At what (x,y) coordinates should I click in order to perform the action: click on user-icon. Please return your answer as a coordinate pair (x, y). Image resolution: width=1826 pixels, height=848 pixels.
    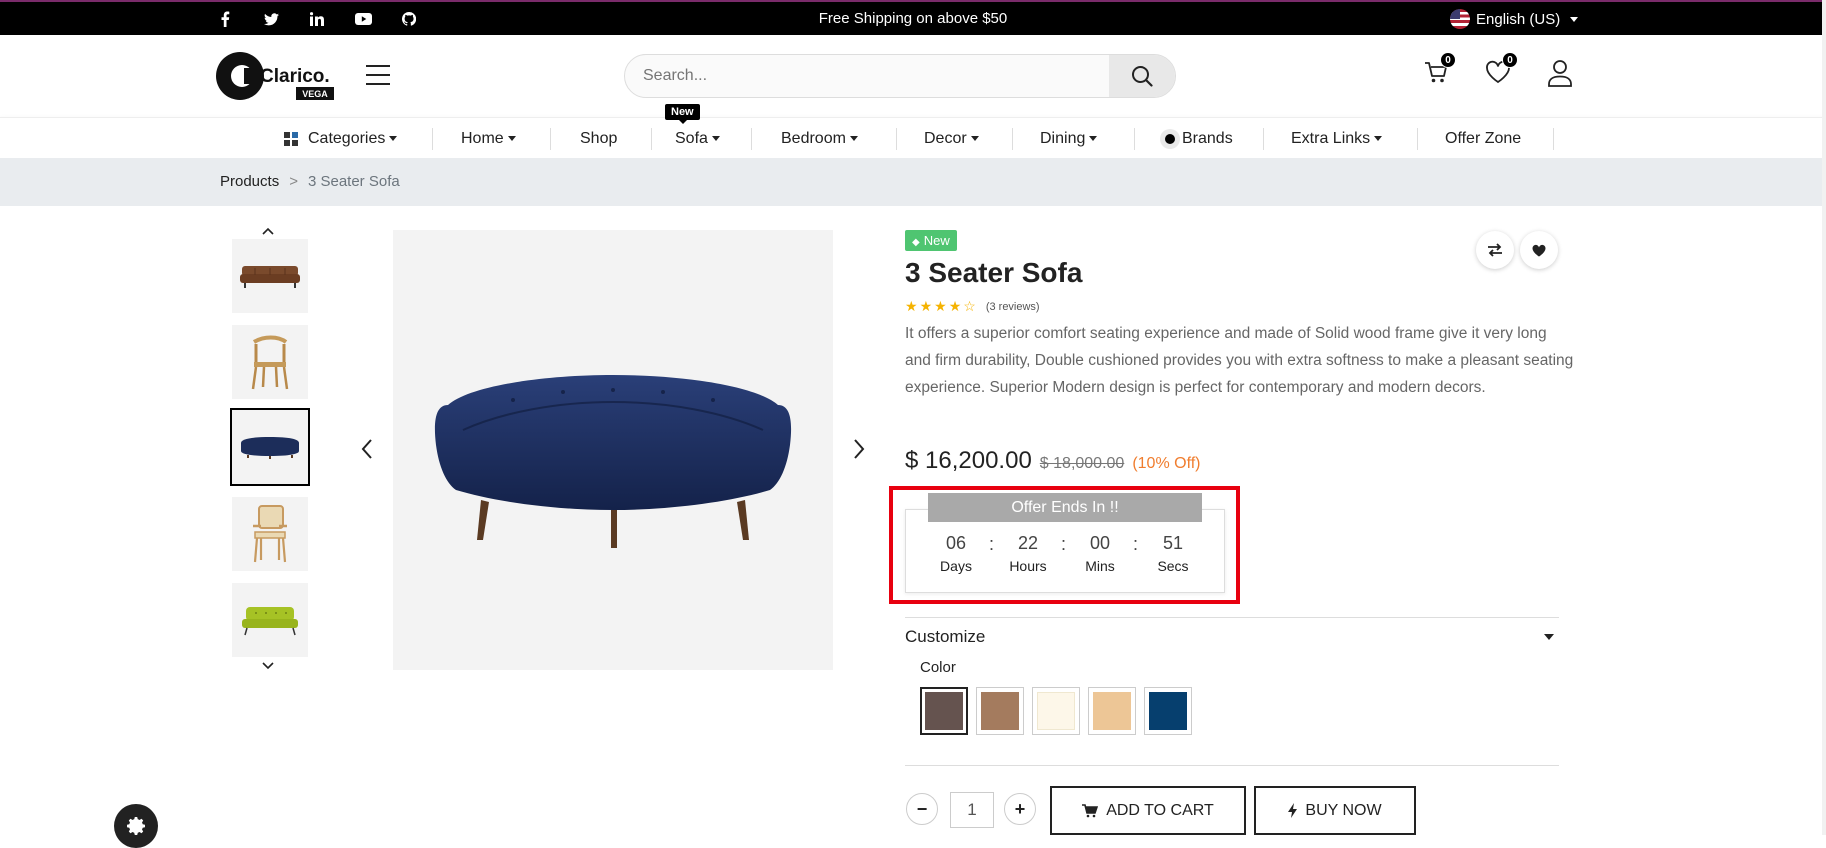
    Looking at the image, I should click on (1560, 73).